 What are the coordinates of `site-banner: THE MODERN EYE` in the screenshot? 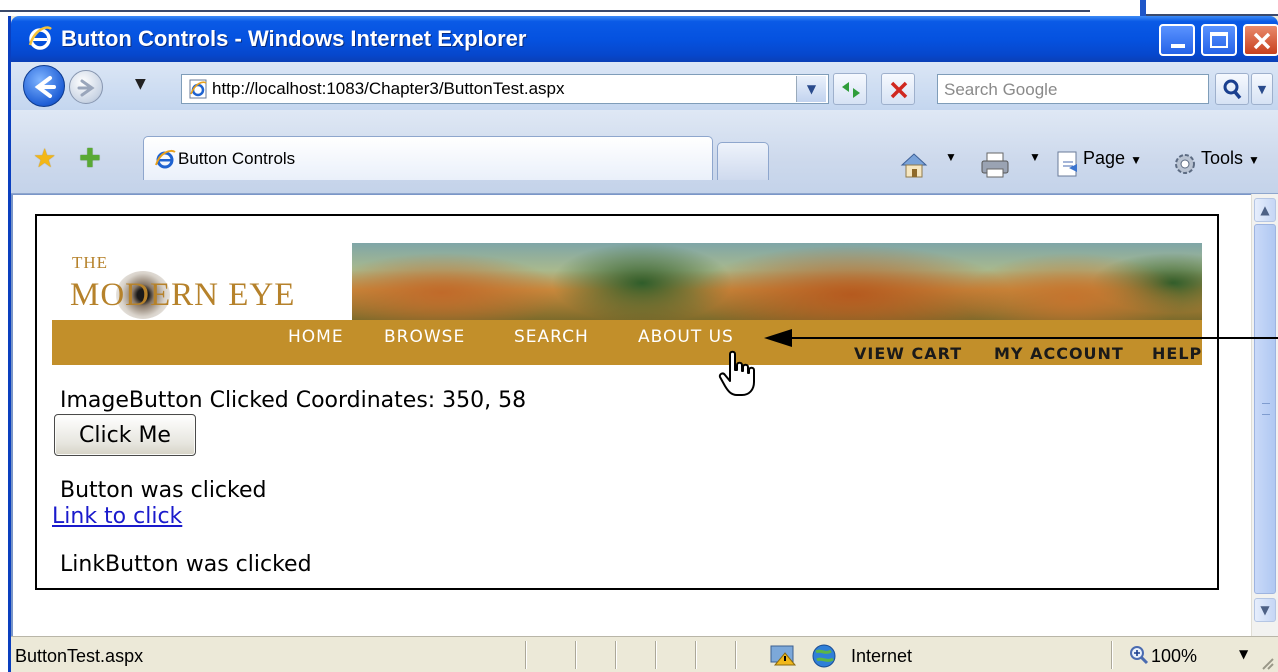 It's located at (627, 282).